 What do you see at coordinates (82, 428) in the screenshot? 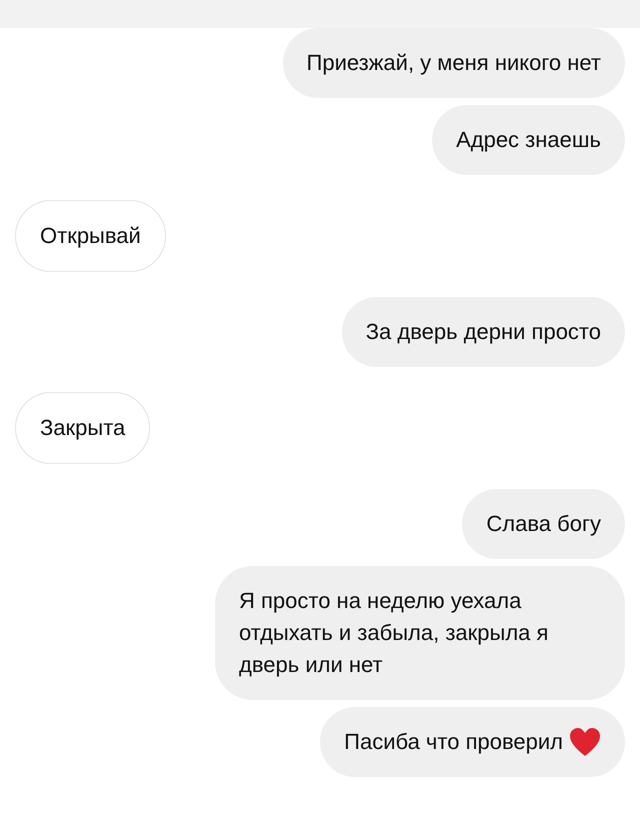
I see `message-bubble: Закрыта` at bounding box center [82, 428].